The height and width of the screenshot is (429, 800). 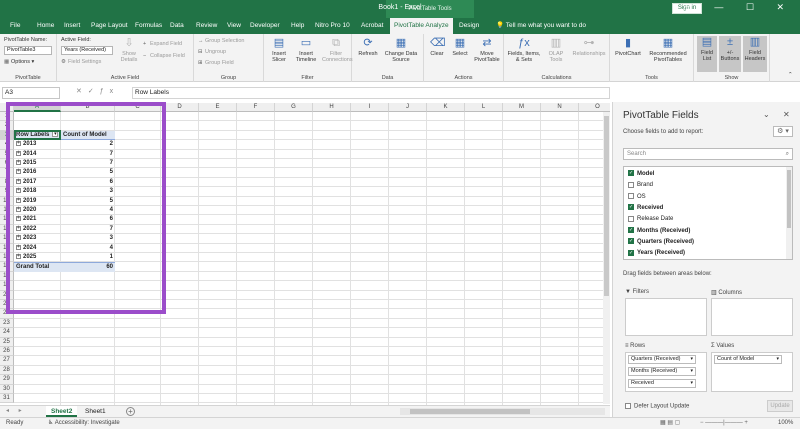 What do you see at coordinates (221, 41) in the screenshot?
I see `group-selection-button: → Group Selection` at bounding box center [221, 41].